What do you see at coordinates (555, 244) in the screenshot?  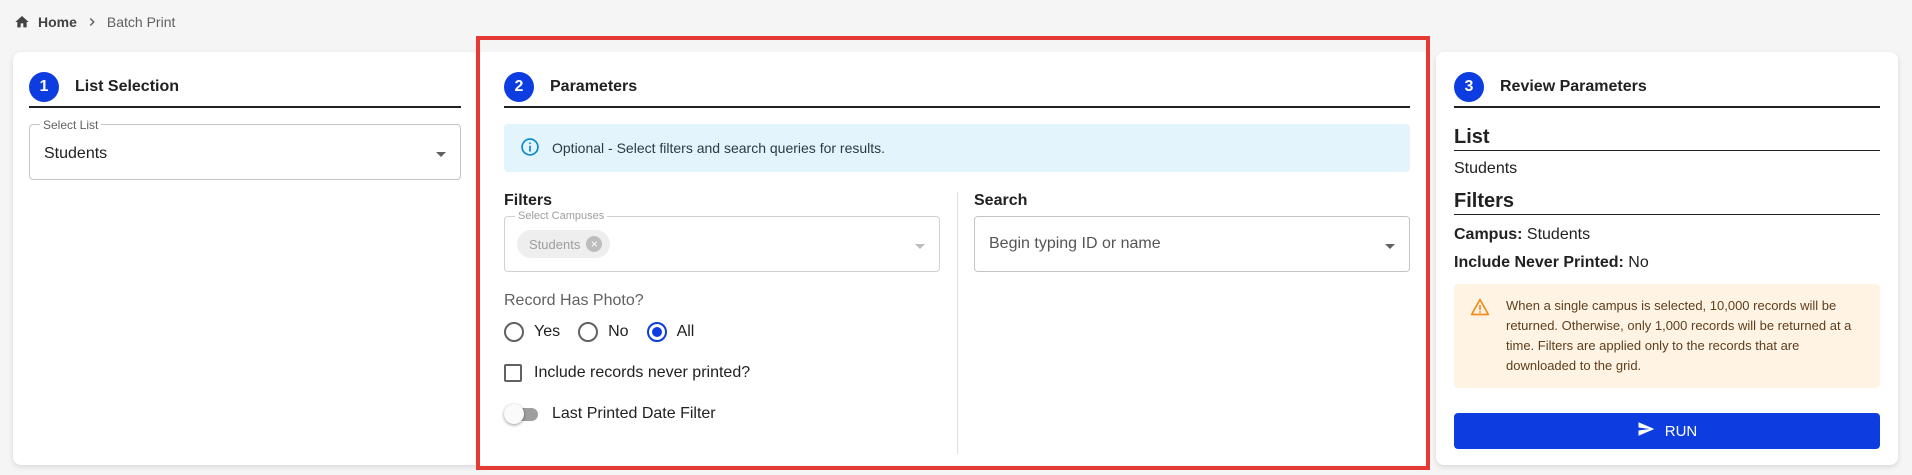 I see `campus-chip-label: Students` at bounding box center [555, 244].